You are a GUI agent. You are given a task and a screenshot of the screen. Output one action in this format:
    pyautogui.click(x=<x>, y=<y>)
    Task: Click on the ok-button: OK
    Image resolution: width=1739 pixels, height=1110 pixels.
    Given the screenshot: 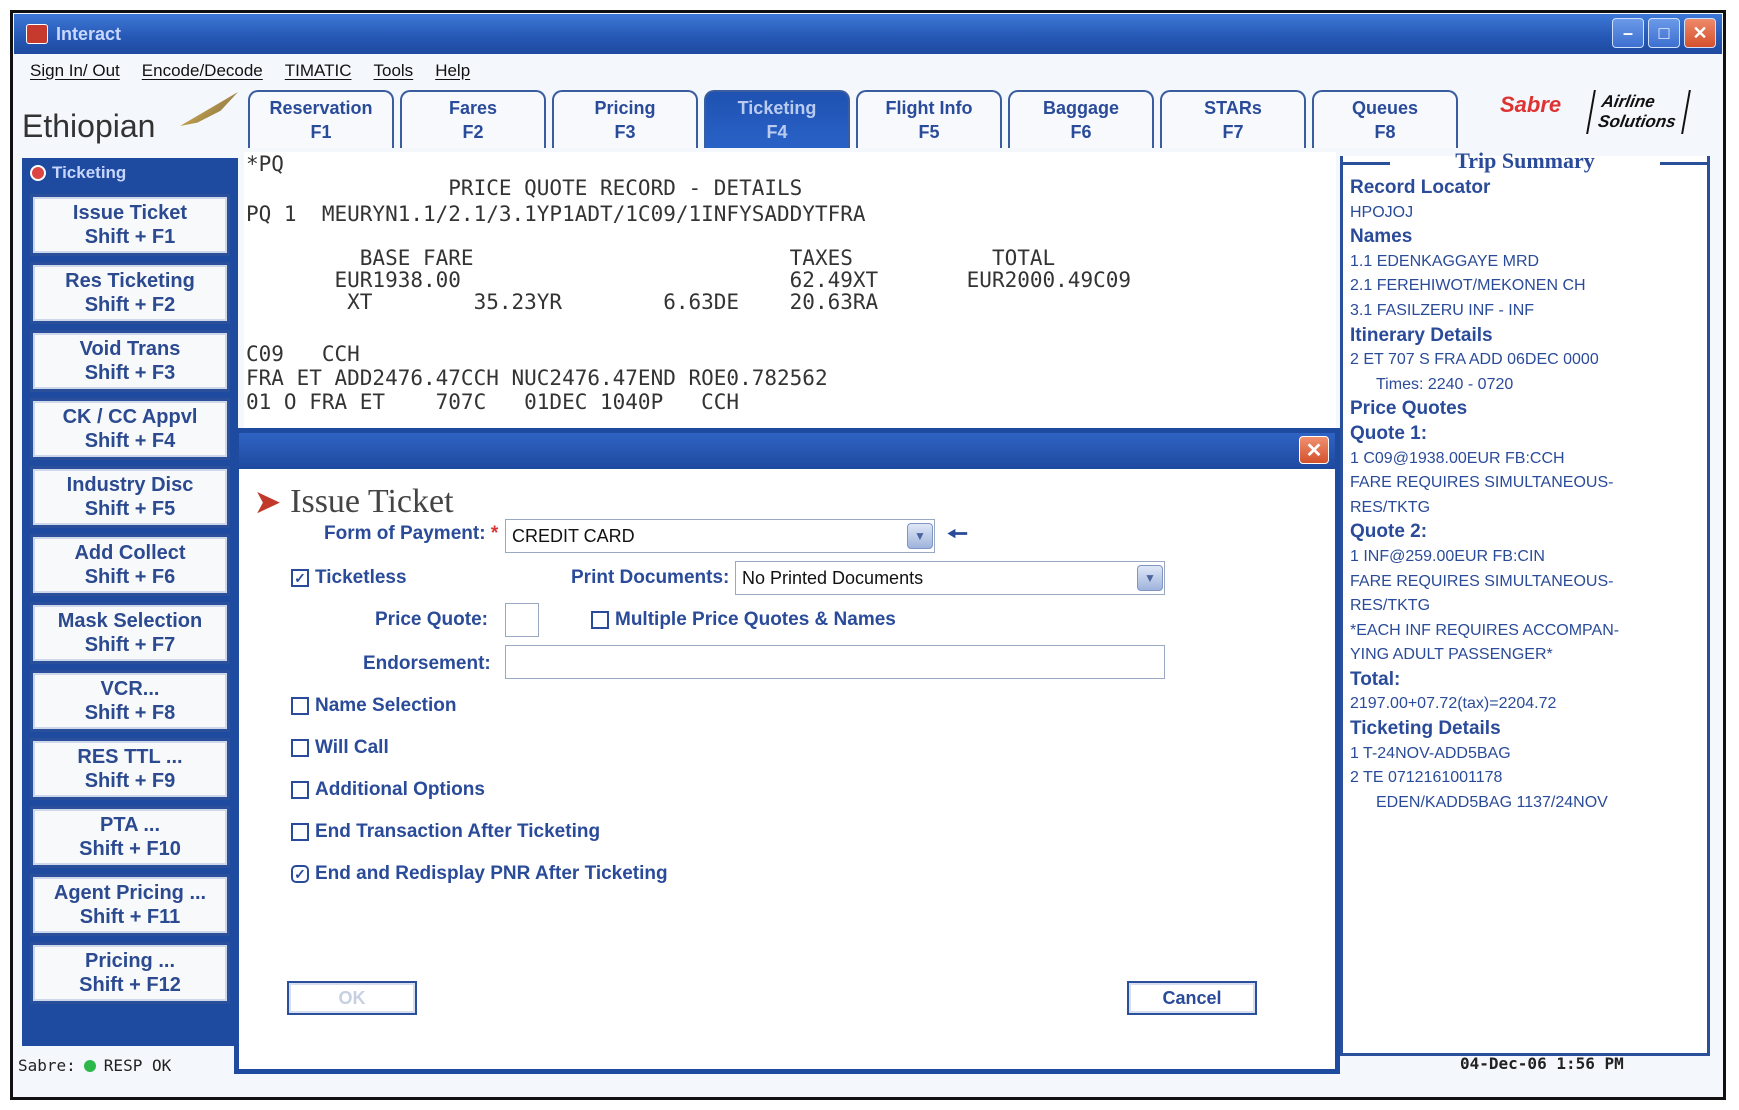 What is the action you would take?
    pyautogui.click(x=352, y=998)
    